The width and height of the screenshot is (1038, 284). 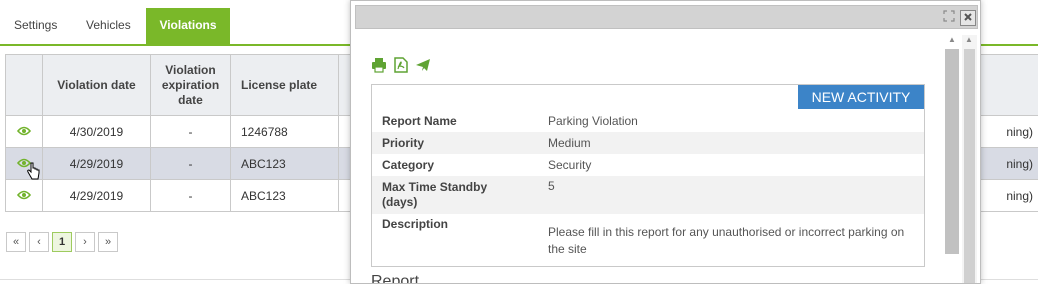 What do you see at coordinates (97, 132) in the screenshot?
I see `violation-date-cell: 4/30/2019` at bounding box center [97, 132].